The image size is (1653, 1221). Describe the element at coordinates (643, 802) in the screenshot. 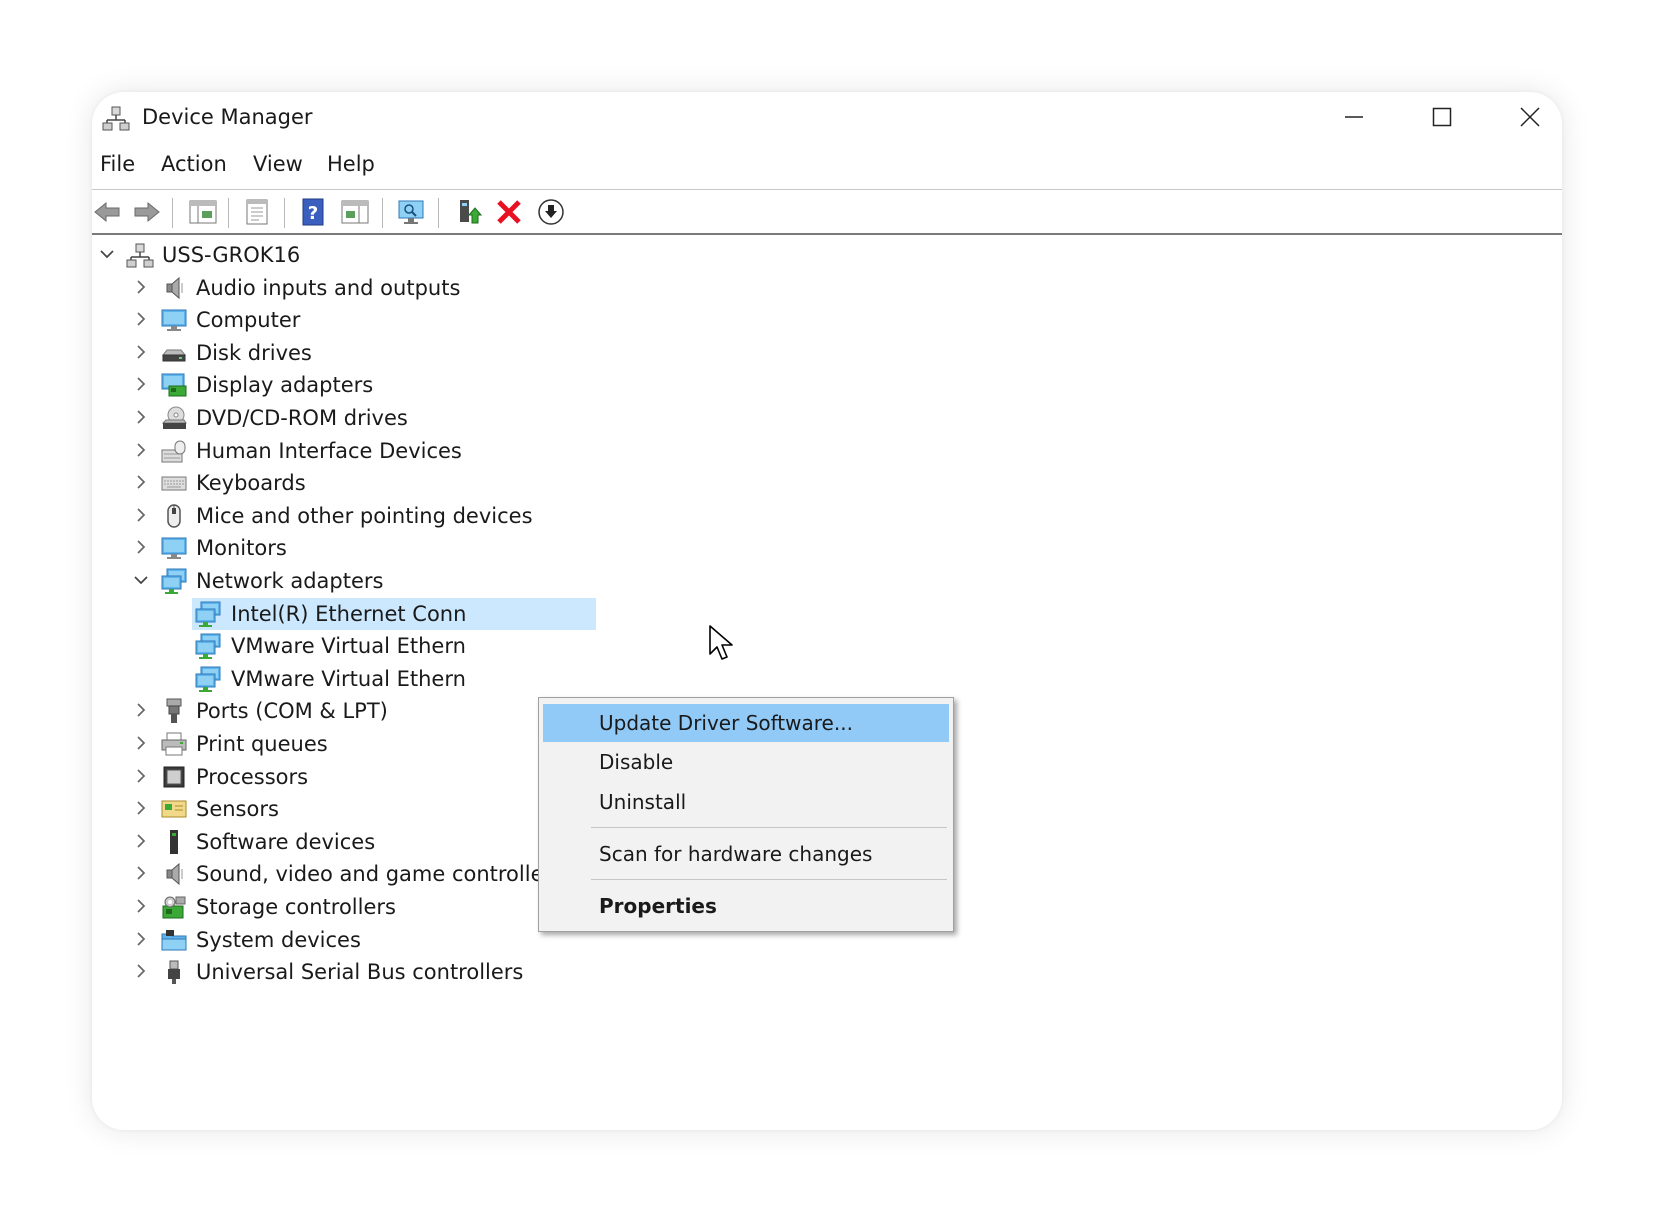

I see `context-menu-item-label: Uninstall` at that location.